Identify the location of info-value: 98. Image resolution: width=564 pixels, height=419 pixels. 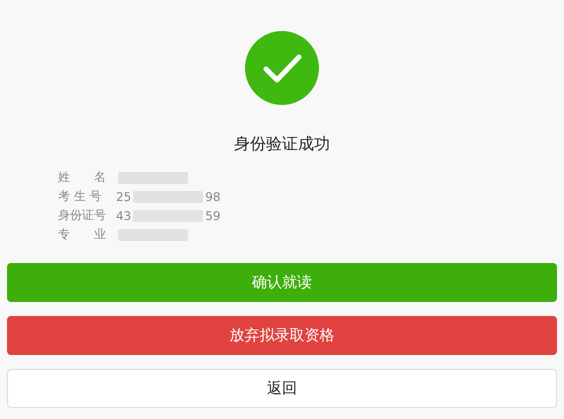
(213, 197).